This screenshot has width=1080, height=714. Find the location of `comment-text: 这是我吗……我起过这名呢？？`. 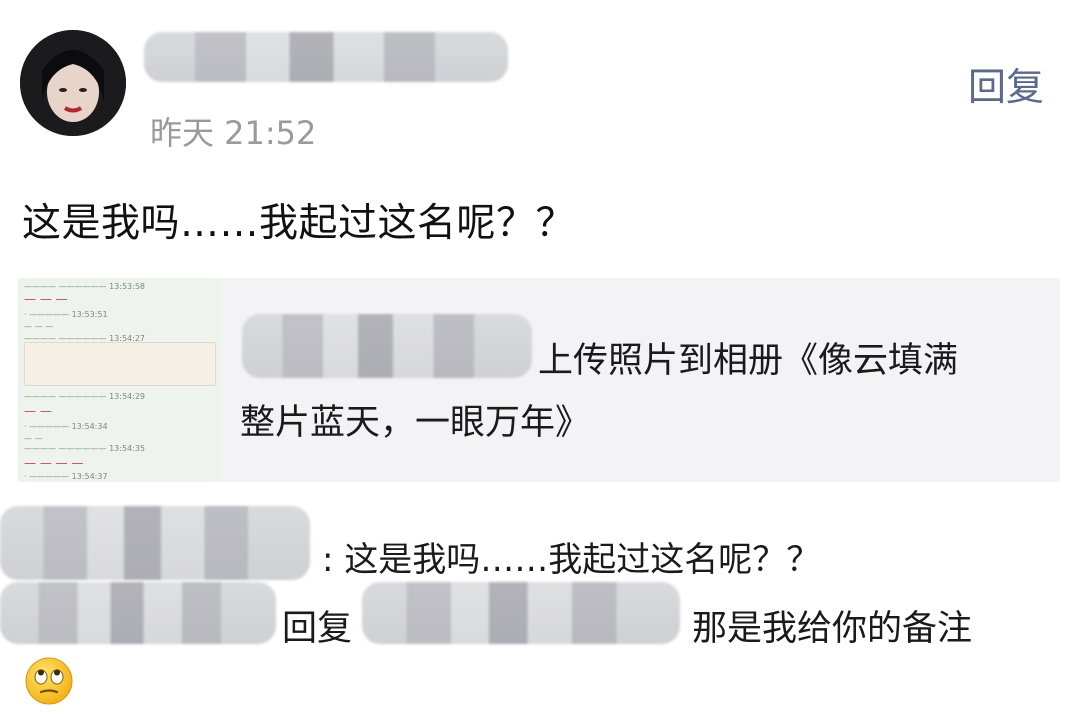

comment-text: 这是我吗……我起过这名呢？？ is located at coordinates (582, 560).